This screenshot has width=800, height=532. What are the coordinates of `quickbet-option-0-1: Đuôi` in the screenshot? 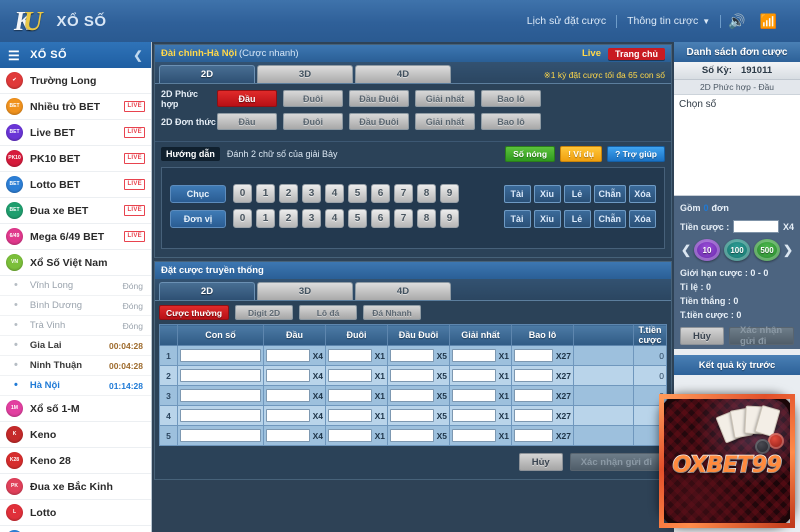 It's located at (313, 98).